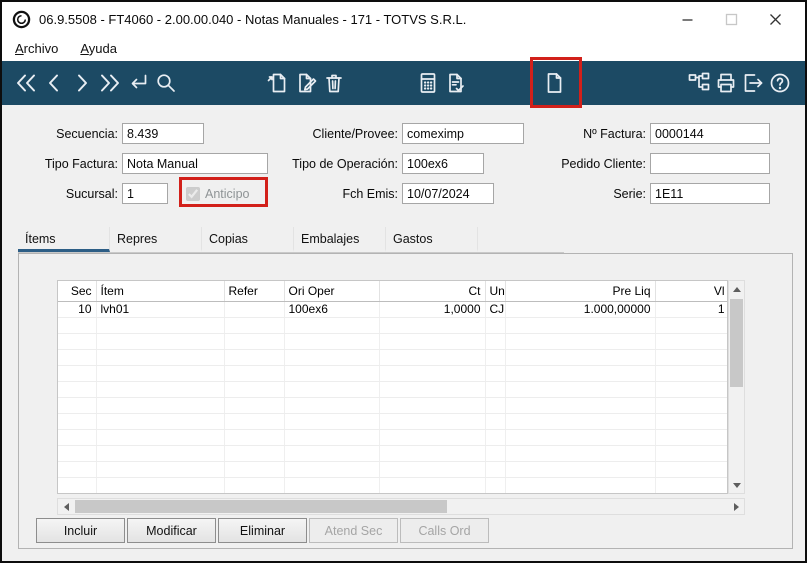 This screenshot has height=563, width=807. Describe the element at coordinates (82, 83) in the screenshot. I see `next-icon` at that location.